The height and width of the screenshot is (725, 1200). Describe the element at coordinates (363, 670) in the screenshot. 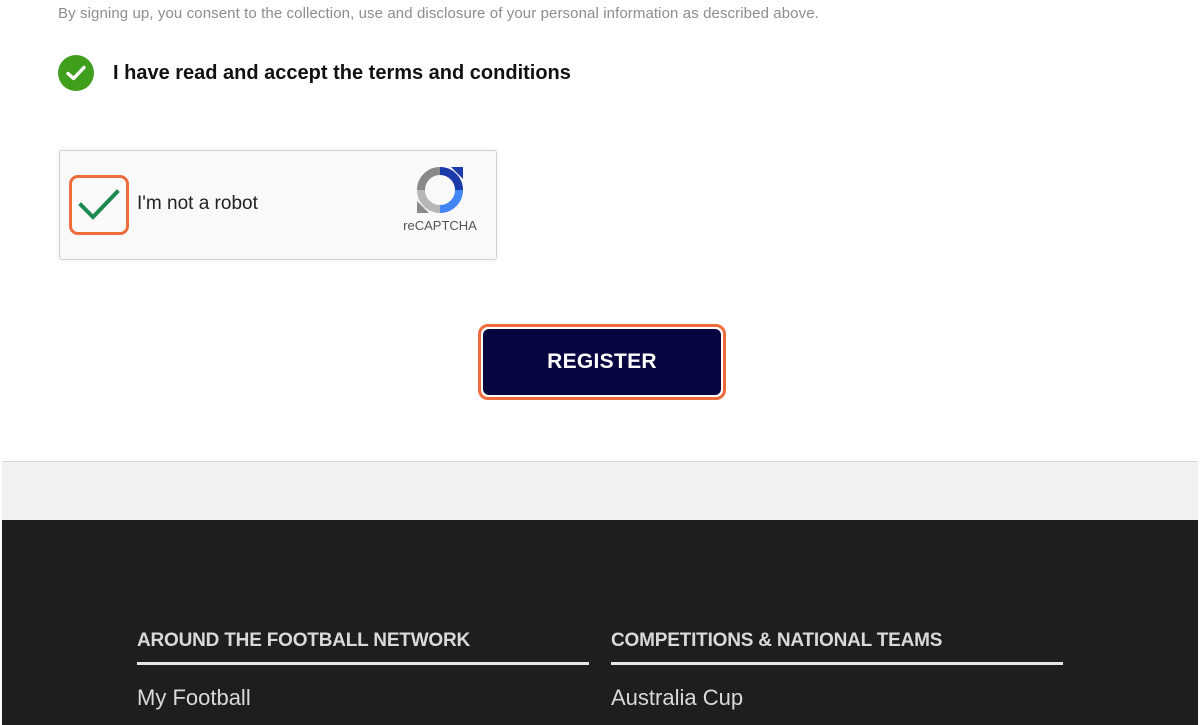

I see `footer-column-network: AROUND THE FOOTBALL NETWORK My Football` at that location.